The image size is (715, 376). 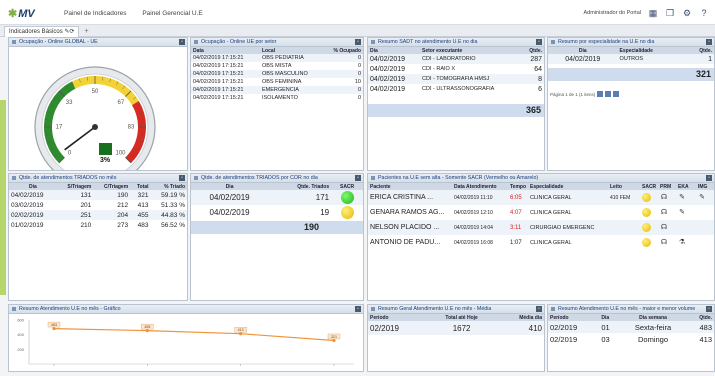 I want to click on col-setor: Setor executante, so click(x=471, y=50).